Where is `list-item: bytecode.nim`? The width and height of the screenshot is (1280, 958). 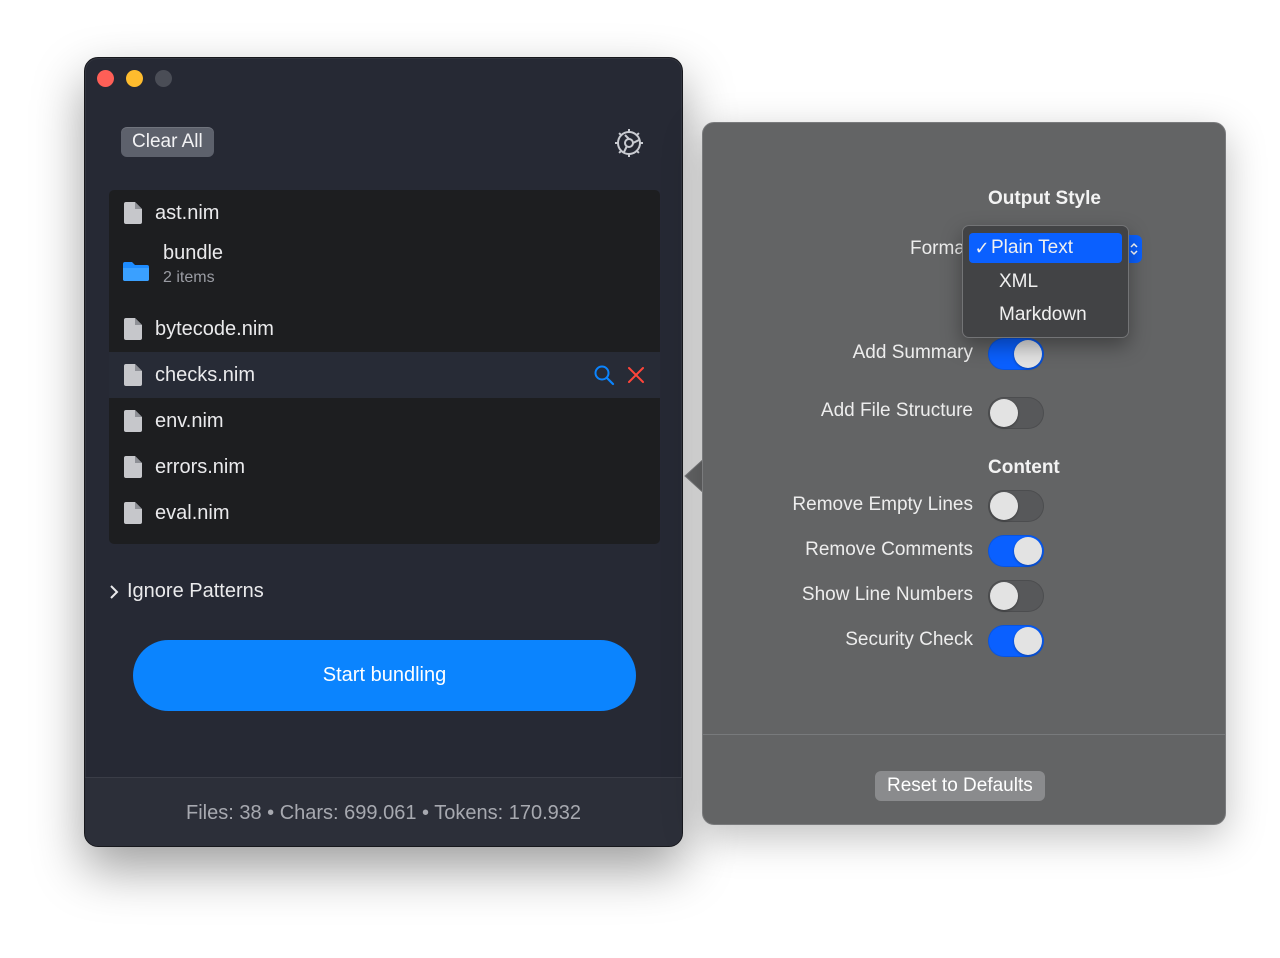 list-item: bytecode.nim is located at coordinates (384, 329).